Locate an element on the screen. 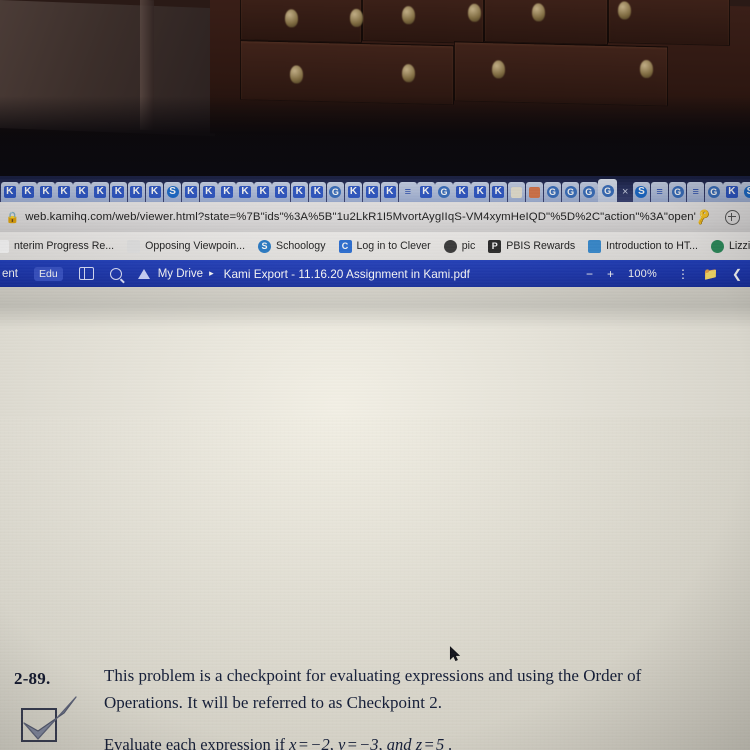 Image resolution: width=750 pixels, height=750 pixels. browser-tab-strip: × is located at coordinates (375, 189).